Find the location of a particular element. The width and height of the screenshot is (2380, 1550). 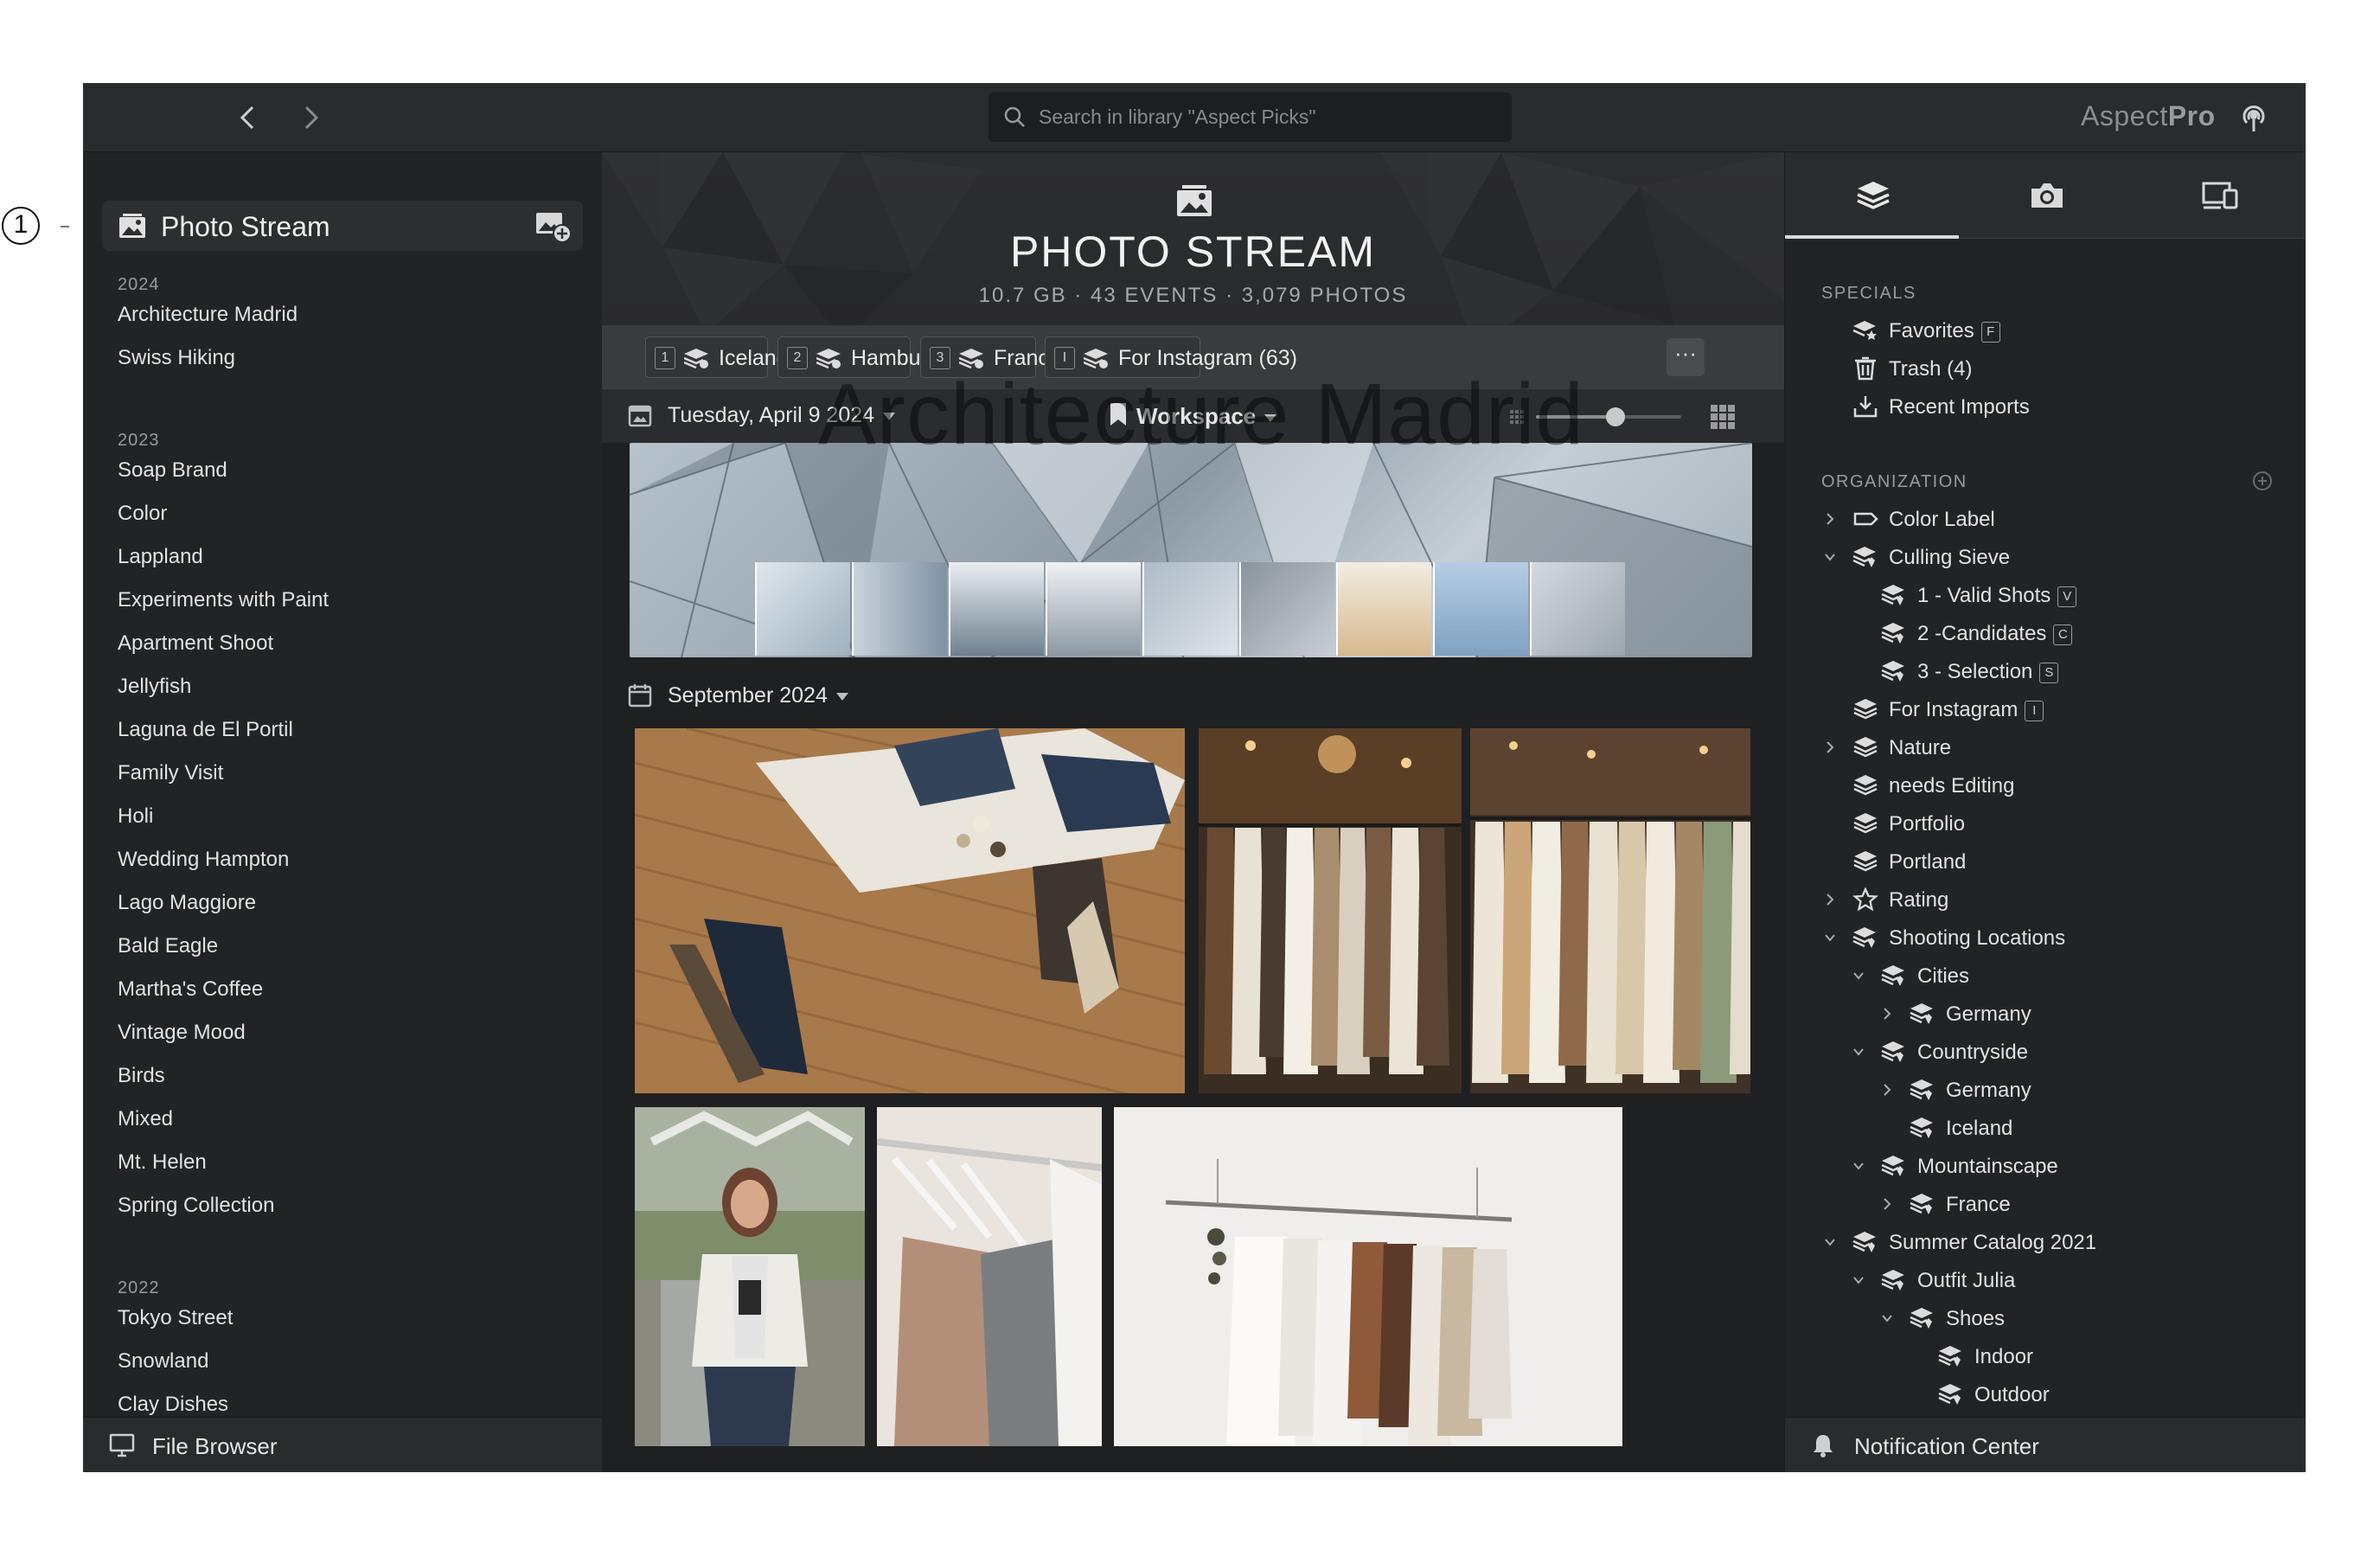

event-item: Clay Dishes is located at coordinates (173, 1405).